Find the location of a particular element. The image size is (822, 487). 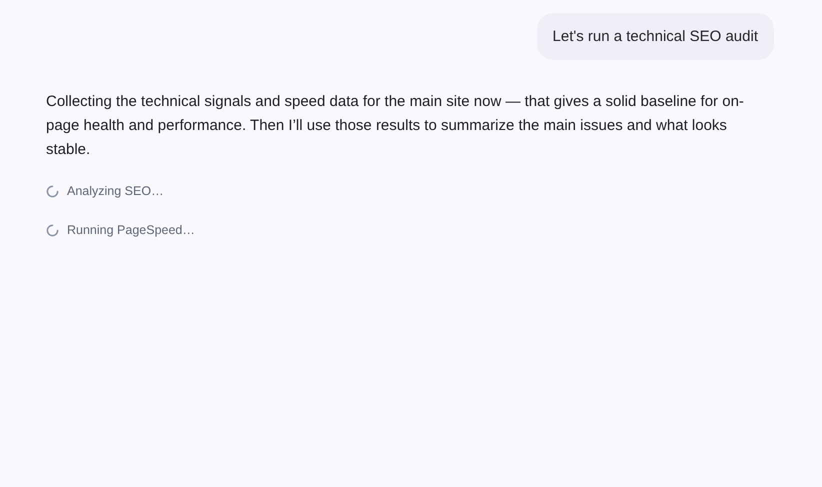

assistant-message: Collecting the technical signals and speed data for the main site now — that gives a solid baseline for on-page health and performance. Then I’ll use those results to summarize the main issues and what looks stable. is located at coordinates (395, 126).